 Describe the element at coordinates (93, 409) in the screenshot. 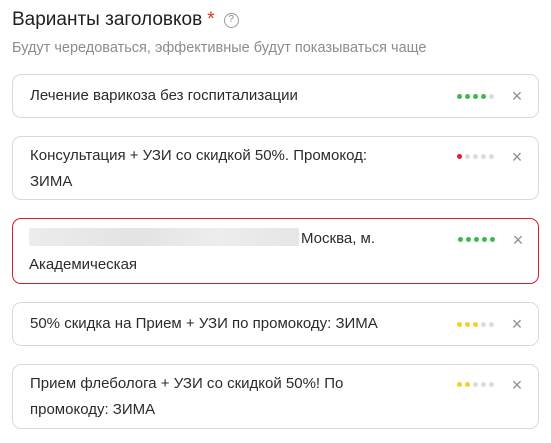

I see `headline-text-line: промокоду: ЗИМА` at that location.